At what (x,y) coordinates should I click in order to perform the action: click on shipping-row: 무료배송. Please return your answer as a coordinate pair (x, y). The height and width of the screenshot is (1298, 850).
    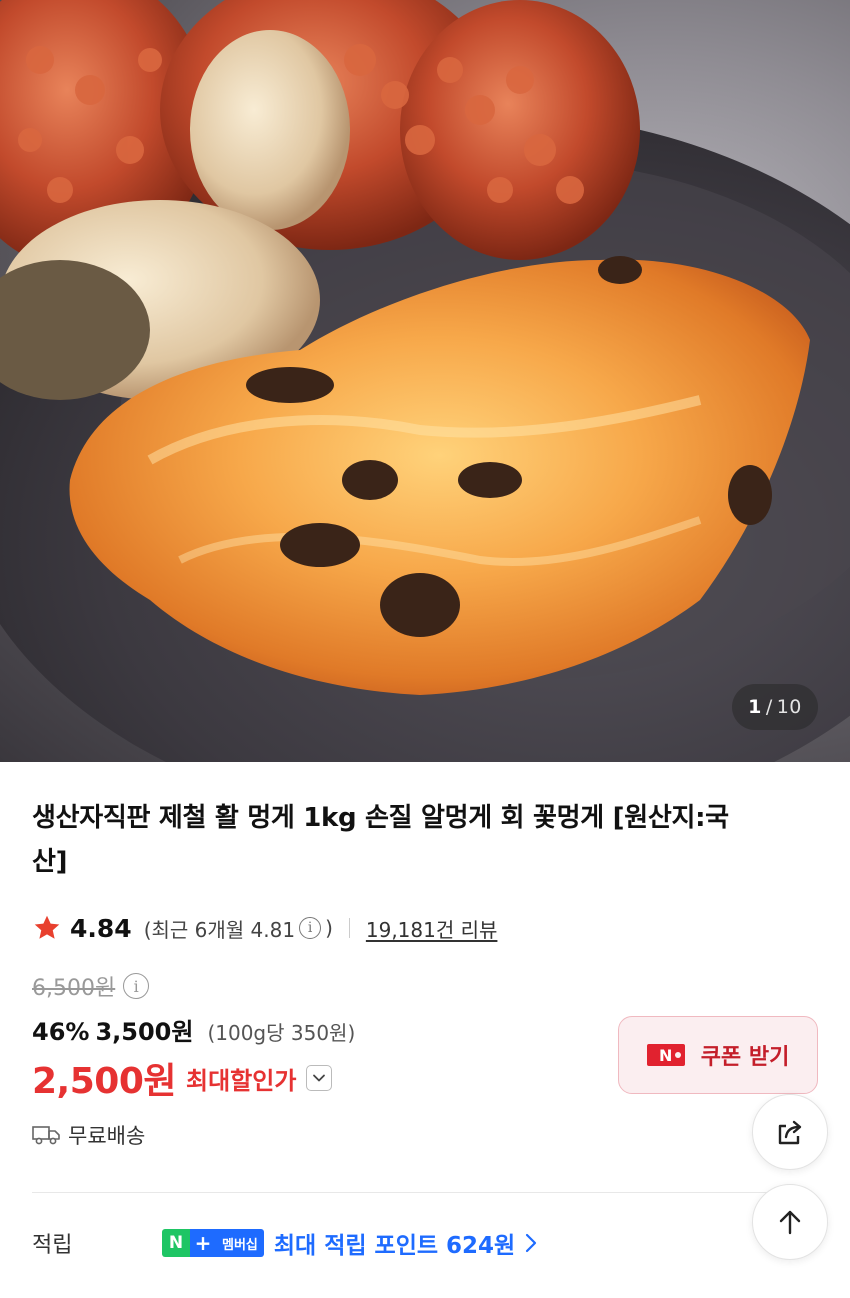
    Looking at the image, I should click on (88, 1135).